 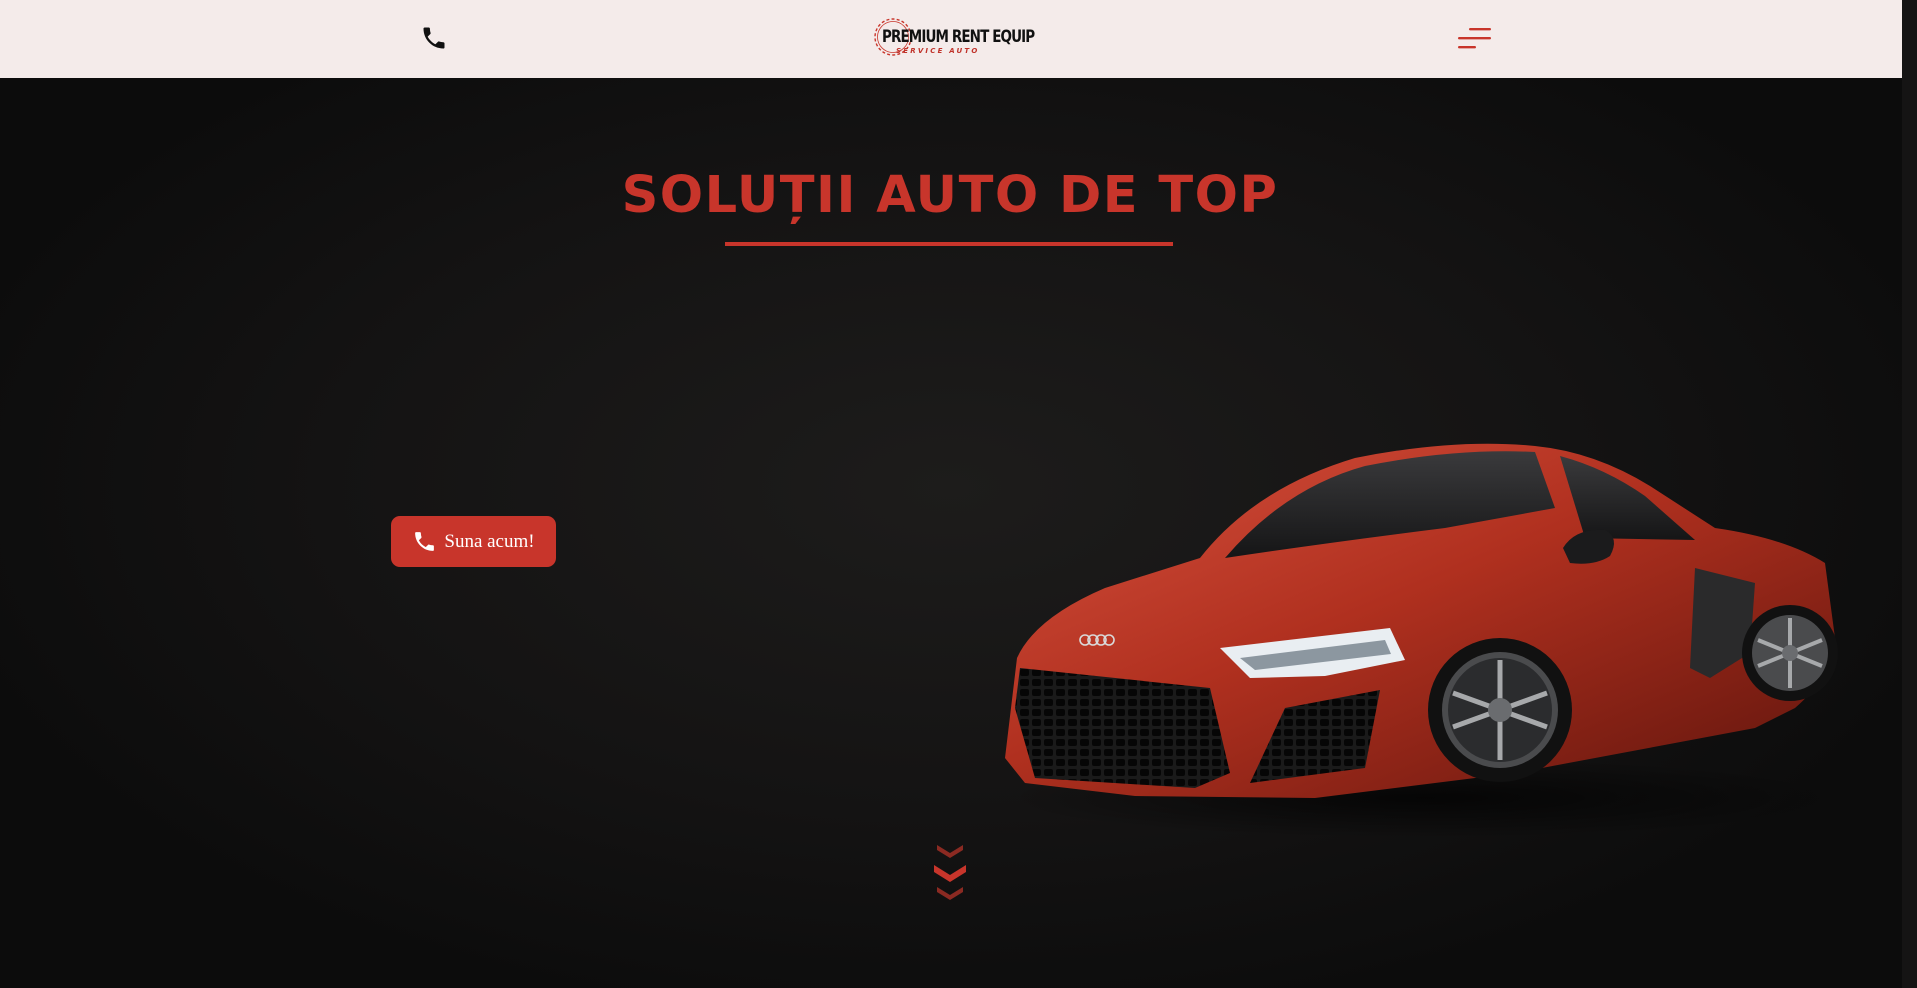 I want to click on logo-subtitle-text: SERVICE AUTO, so click(x=938, y=51).